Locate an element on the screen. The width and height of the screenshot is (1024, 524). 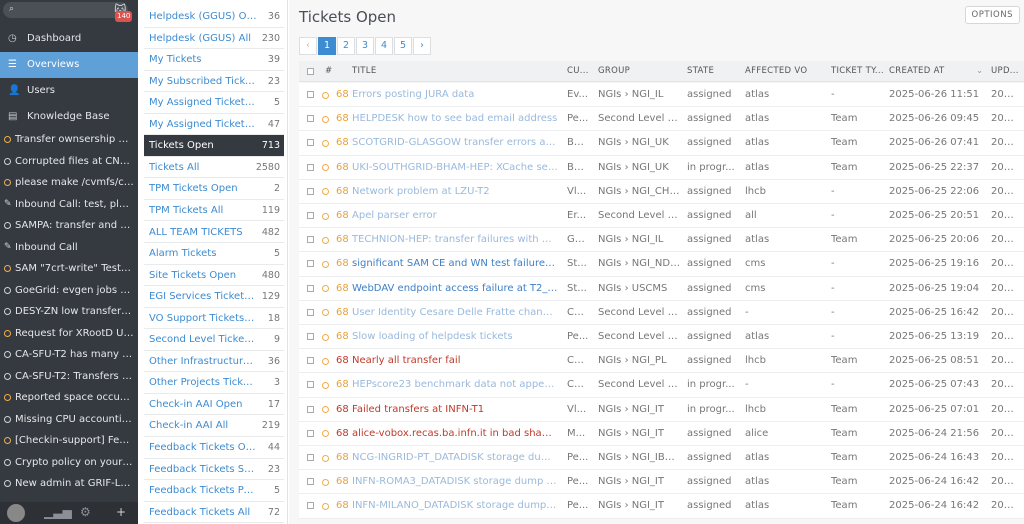
overview-item: My Assigned Tickets Open 5 is located at coordinates (214, 103).